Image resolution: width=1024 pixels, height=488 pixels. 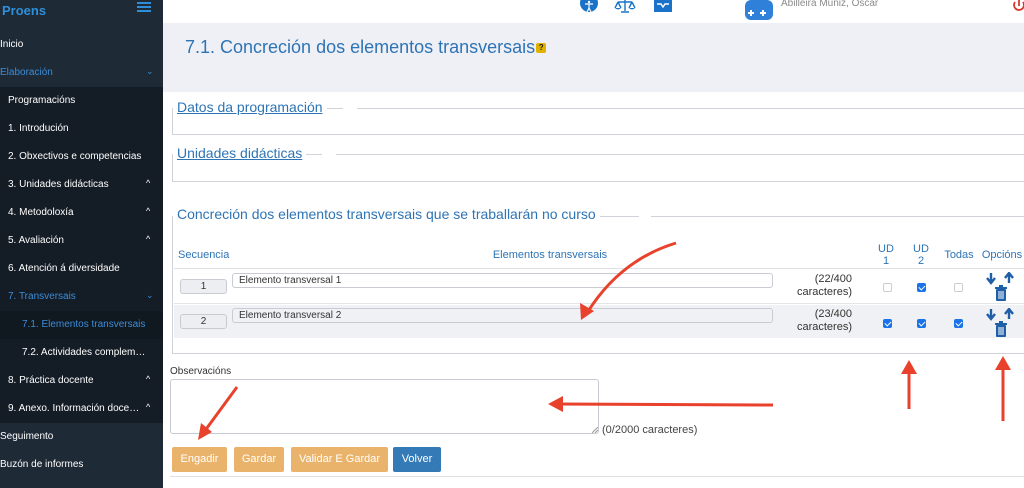 I want to click on sidebar-item-elaboracion: Elaboración ⌄, so click(x=81, y=73).